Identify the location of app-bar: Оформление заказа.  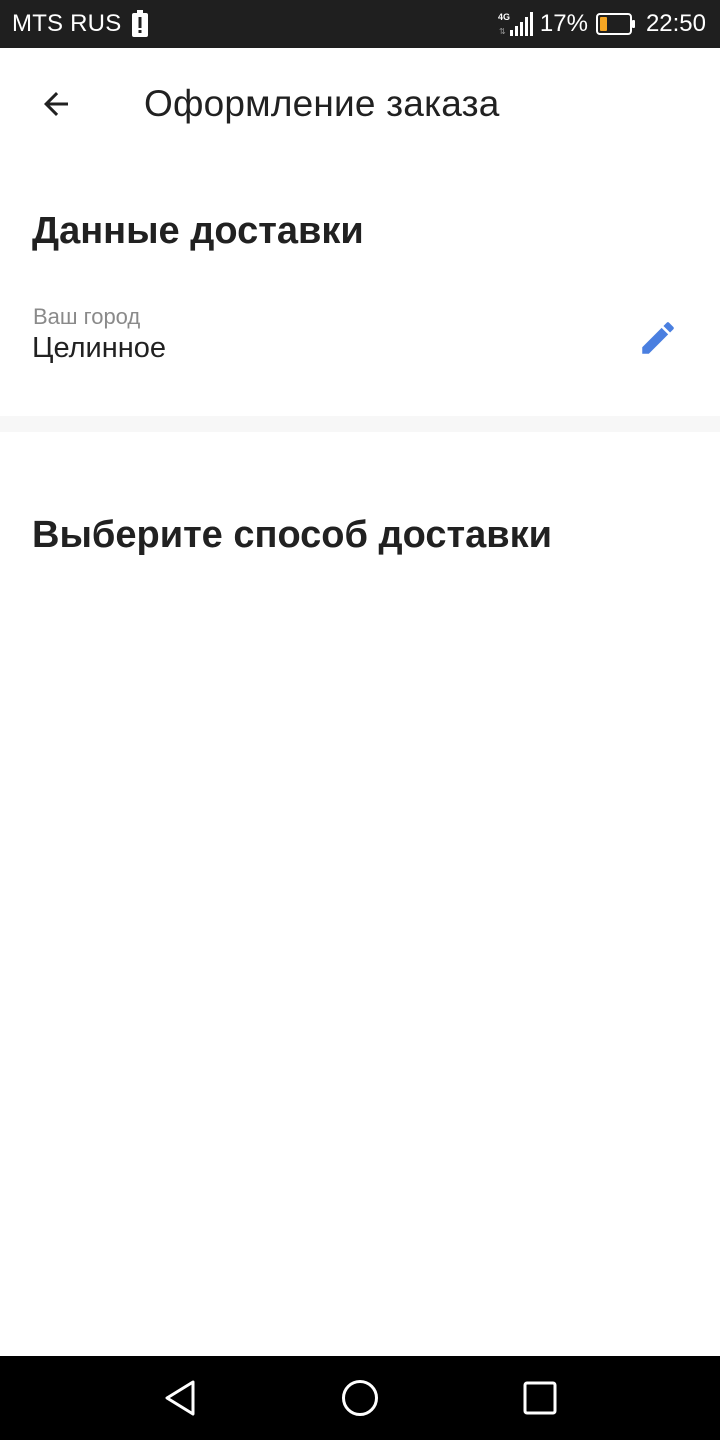
(360, 104).